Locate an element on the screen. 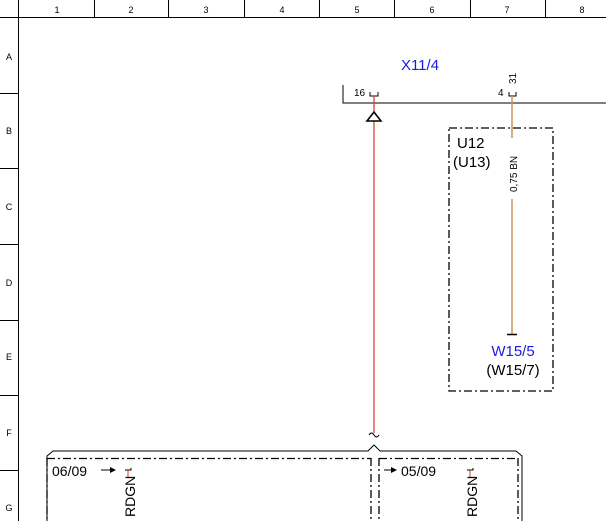 The width and height of the screenshot is (606, 521). column-label: 5 is located at coordinates (356, 10).